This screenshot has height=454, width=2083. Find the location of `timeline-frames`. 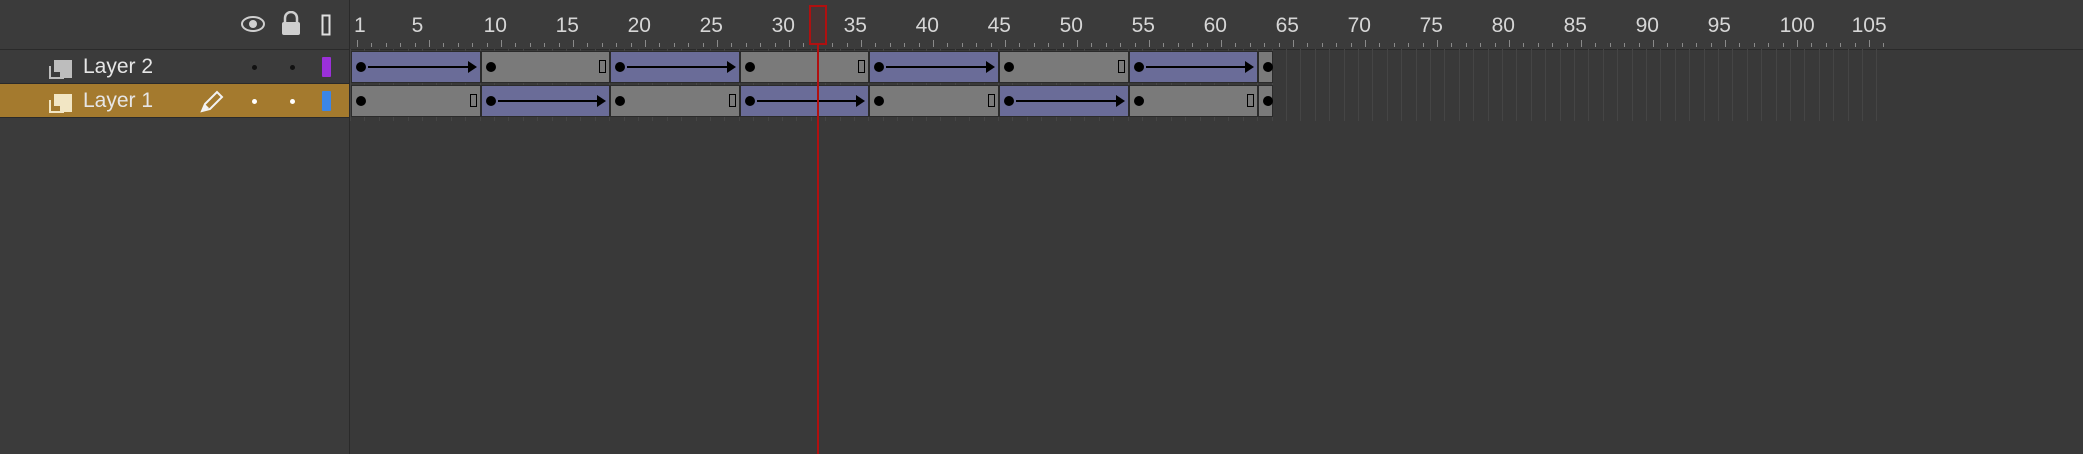

timeline-frames is located at coordinates (1216, 85).